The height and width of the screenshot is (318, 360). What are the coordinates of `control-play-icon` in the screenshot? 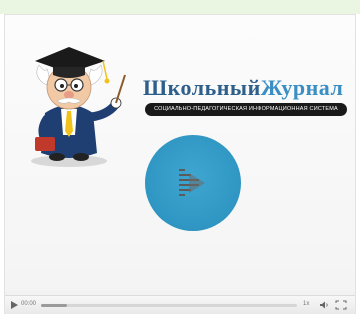 It's located at (14, 305).